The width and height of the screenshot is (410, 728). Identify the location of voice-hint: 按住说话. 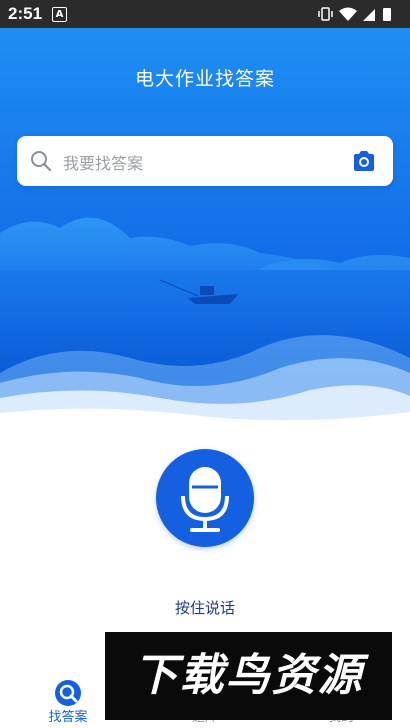
(204, 608).